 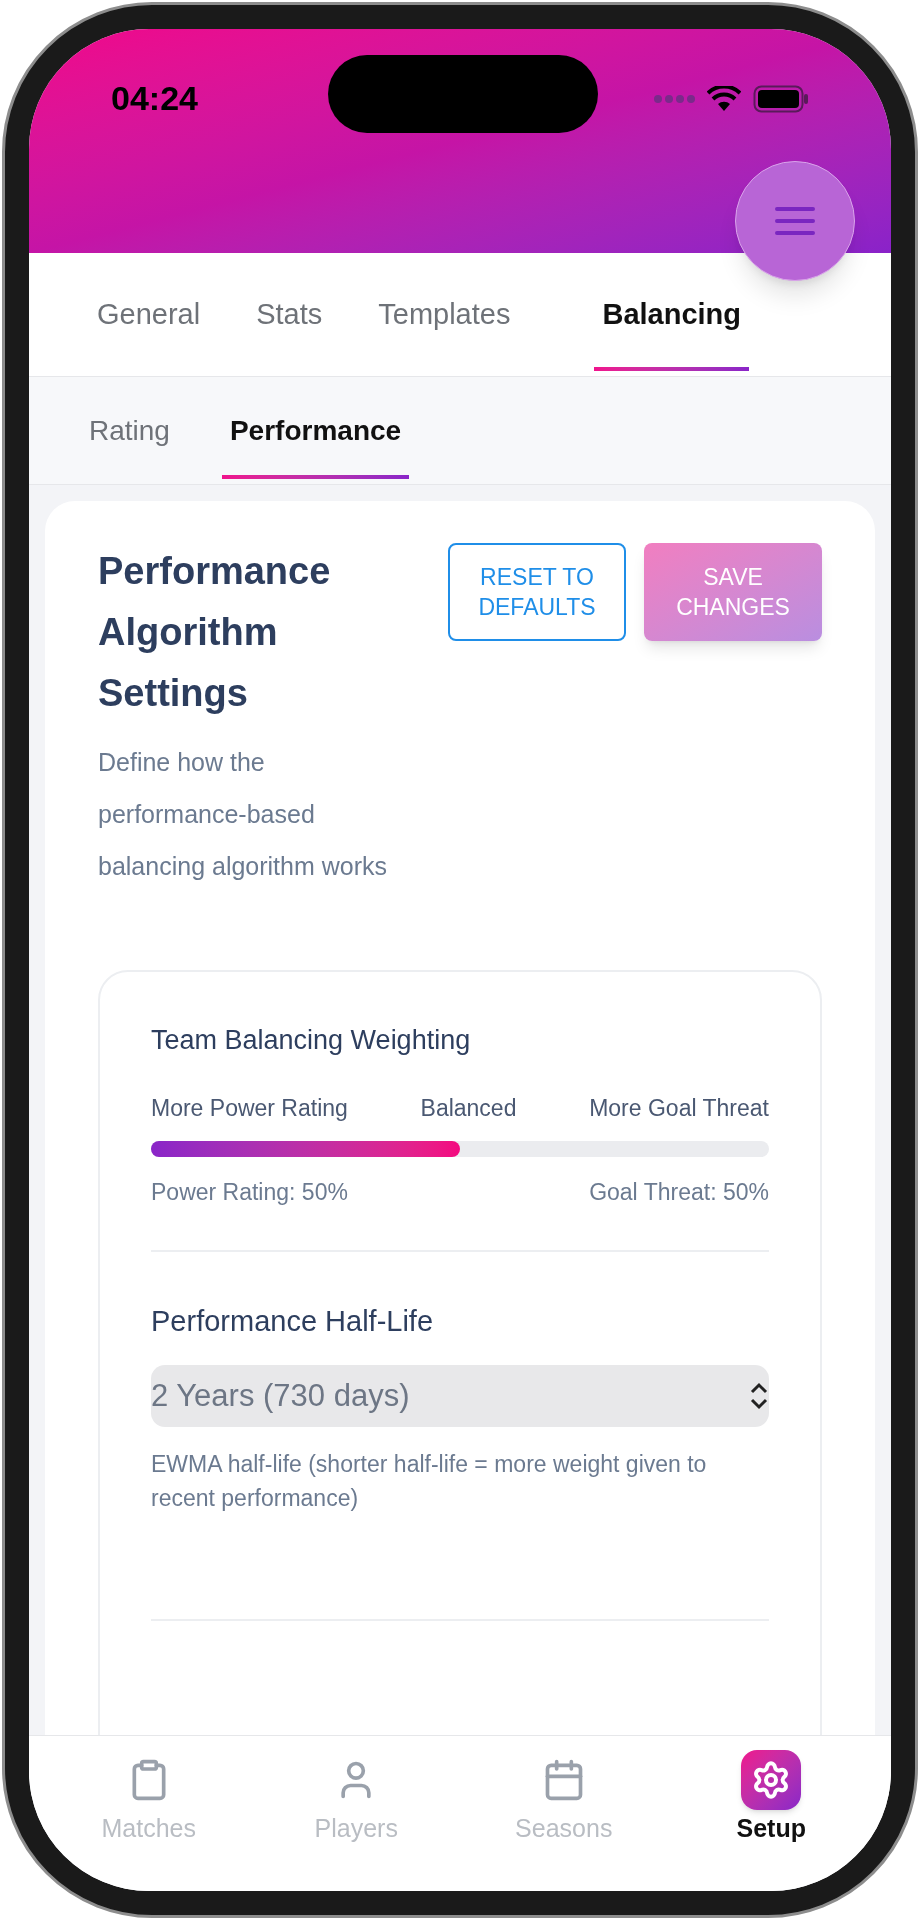 What do you see at coordinates (154, 98) in the screenshot?
I see `status-time: 04:24` at bounding box center [154, 98].